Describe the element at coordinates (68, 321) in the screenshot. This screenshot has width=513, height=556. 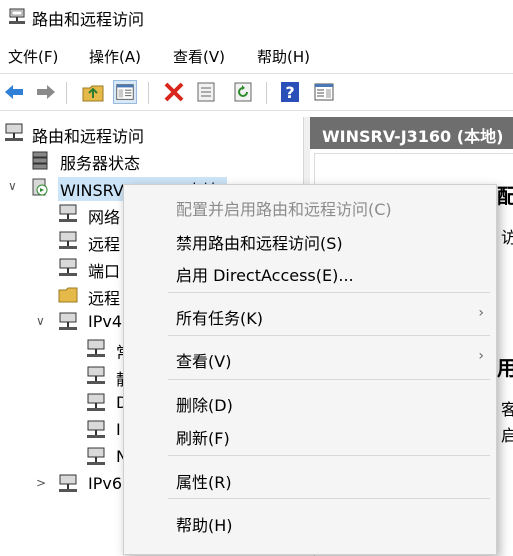
I see `ipv4-icon` at that location.